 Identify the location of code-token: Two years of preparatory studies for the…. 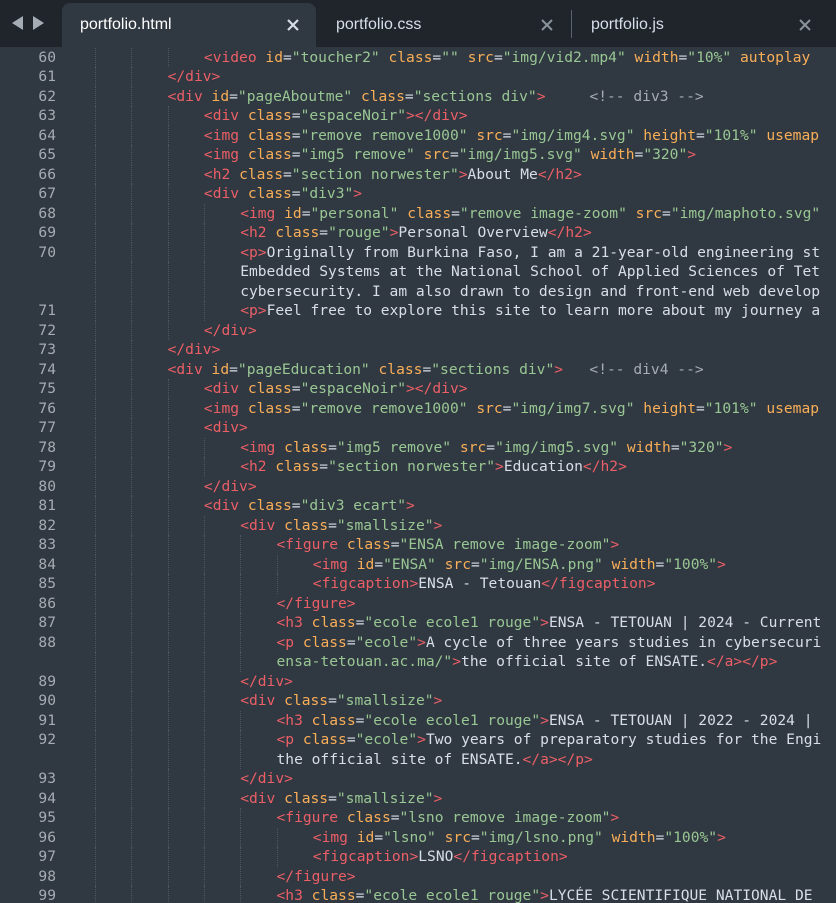
(623, 739).